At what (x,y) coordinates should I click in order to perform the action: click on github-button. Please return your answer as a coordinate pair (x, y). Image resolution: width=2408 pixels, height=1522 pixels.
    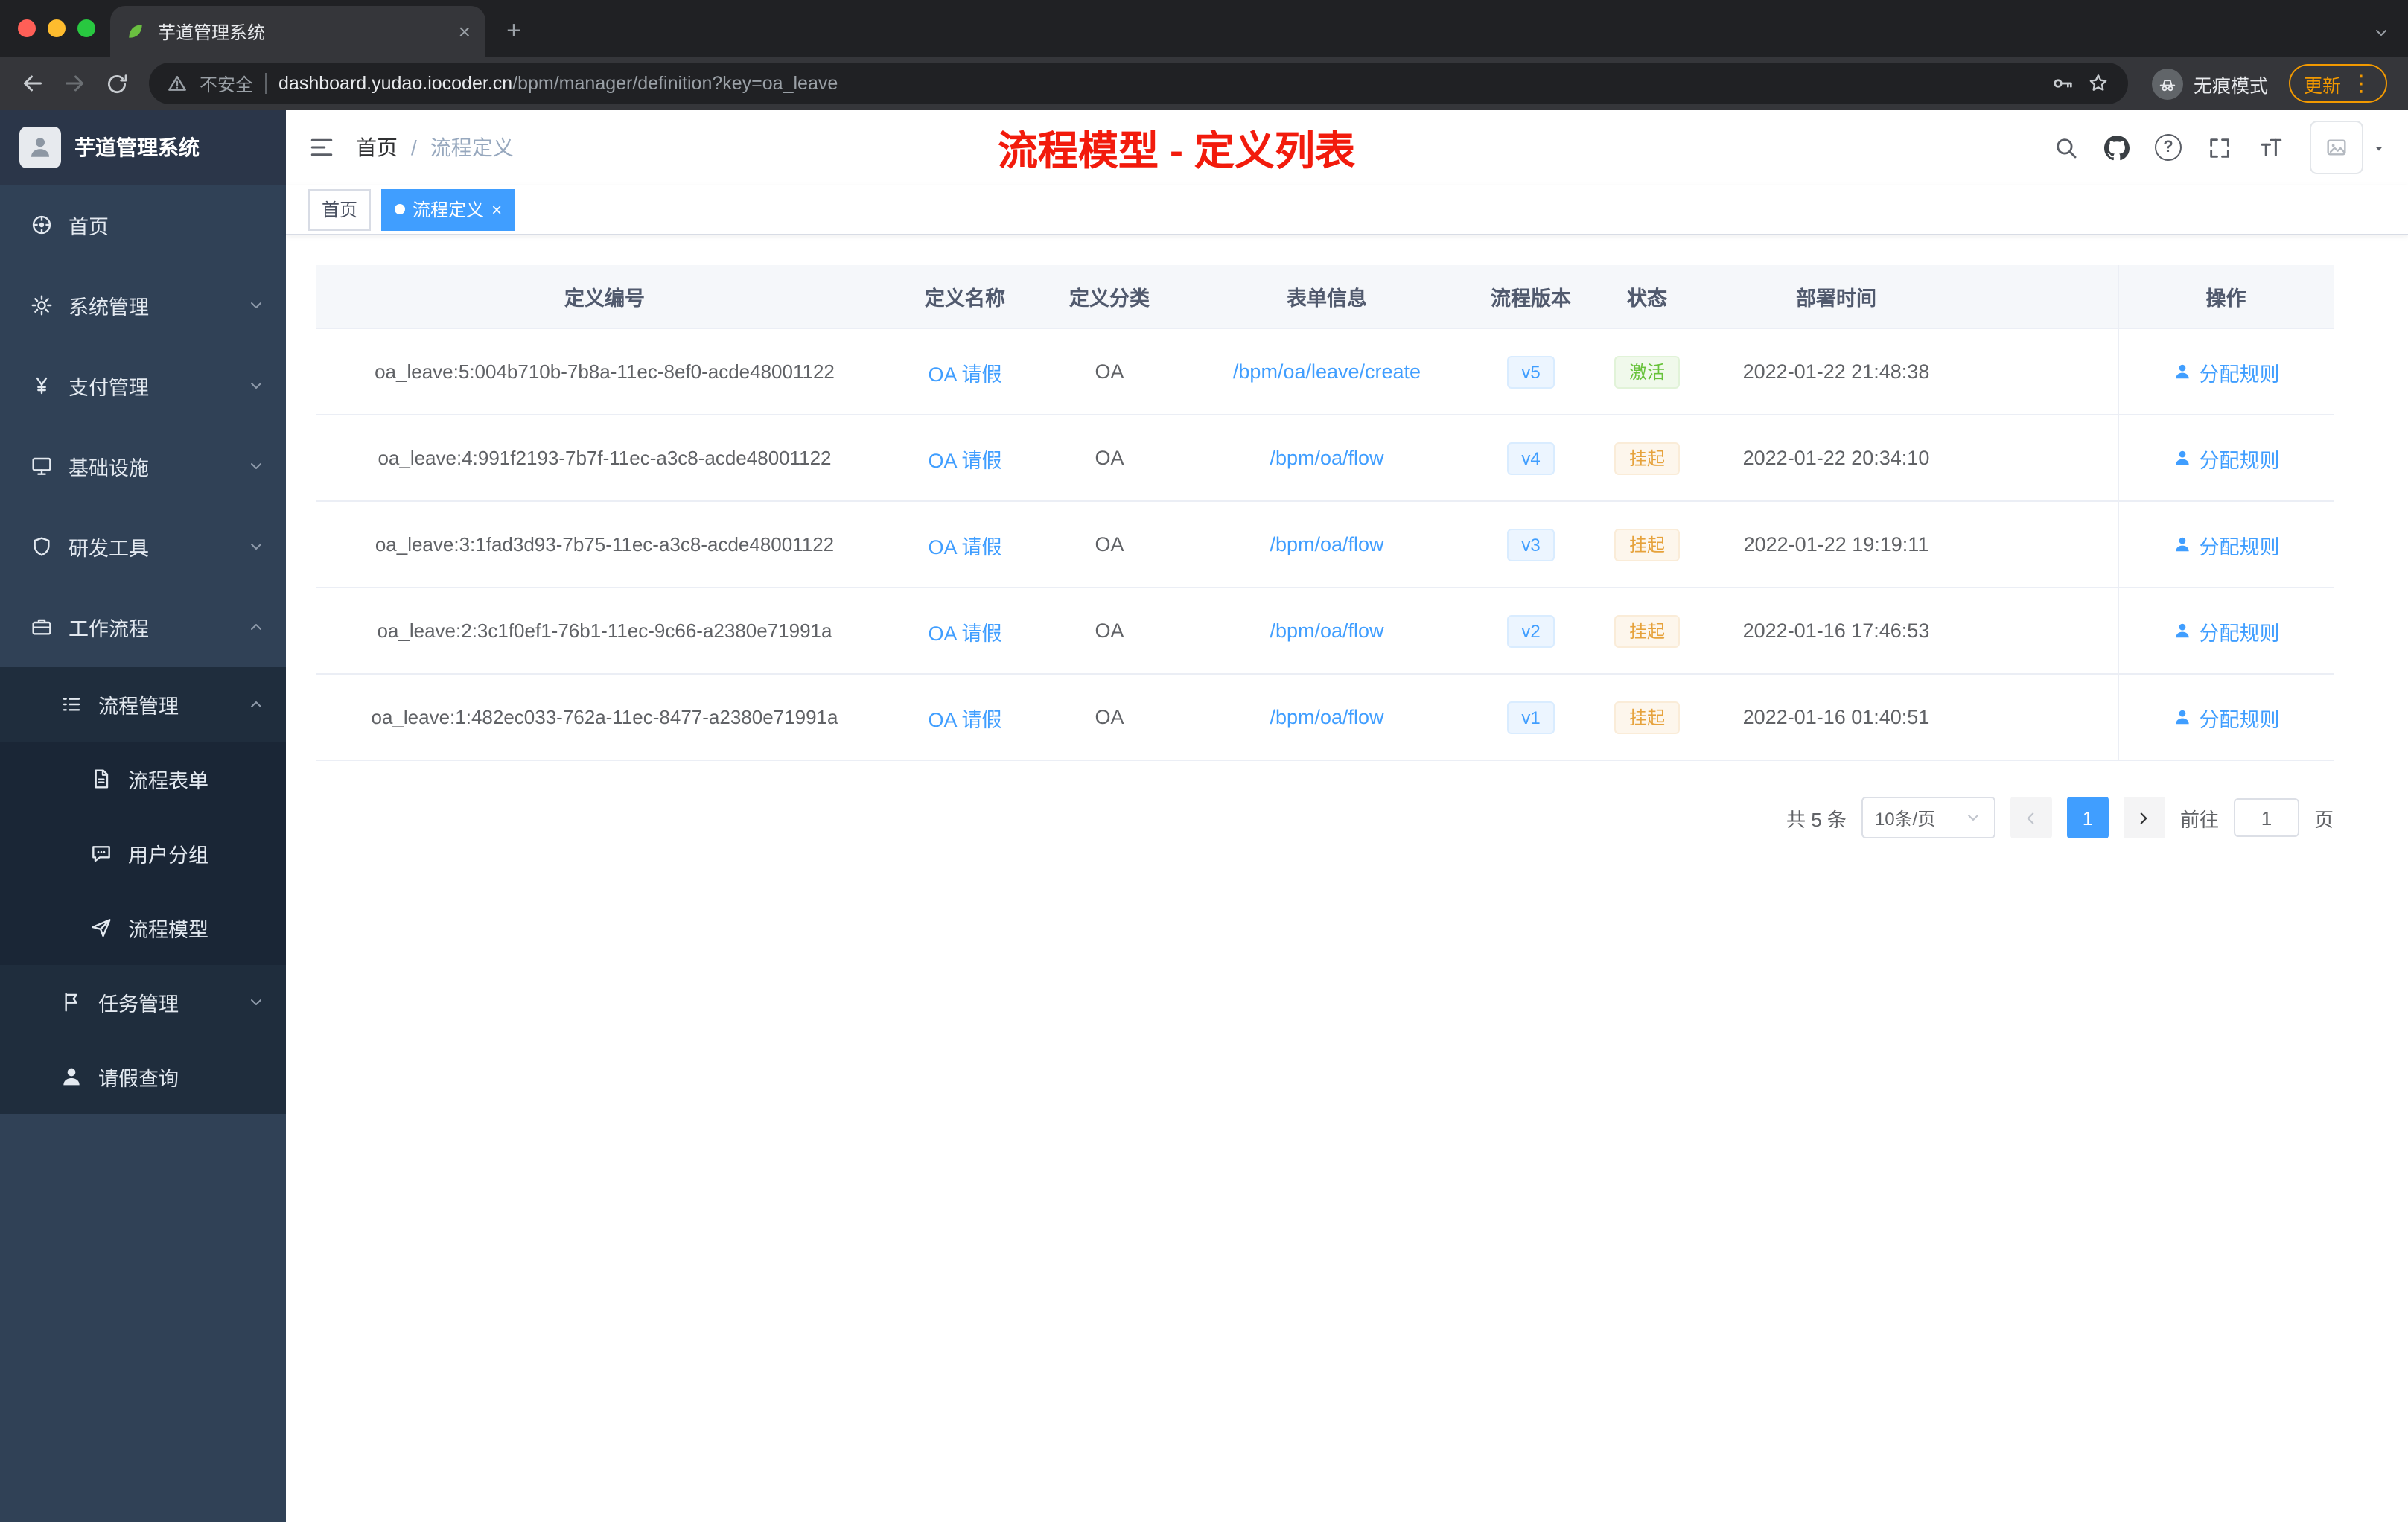
    Looking at the image, I should click on (2117, 147).